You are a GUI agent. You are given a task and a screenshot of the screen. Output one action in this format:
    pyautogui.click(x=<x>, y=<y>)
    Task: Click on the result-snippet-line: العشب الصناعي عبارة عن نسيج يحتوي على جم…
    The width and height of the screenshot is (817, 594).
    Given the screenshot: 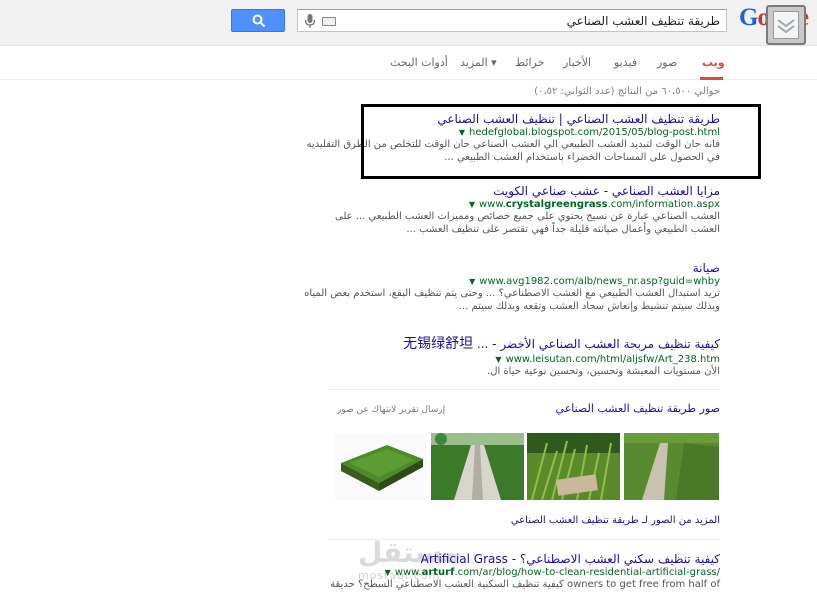 What is the action you would take?
    pyautogui.click(x=527, y=216)
    